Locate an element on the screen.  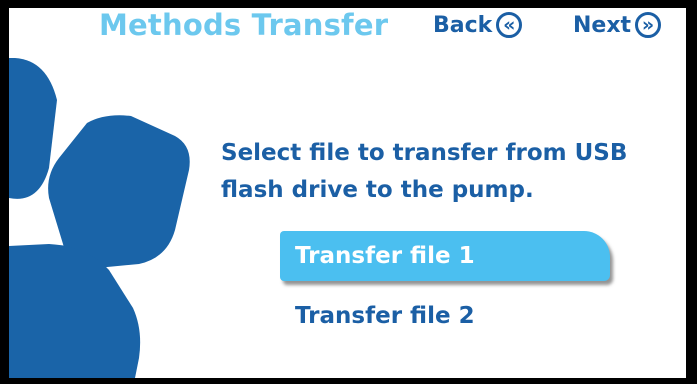
transfer-file-1-option: Transfer file 1 is located at coordinates (445, 256).